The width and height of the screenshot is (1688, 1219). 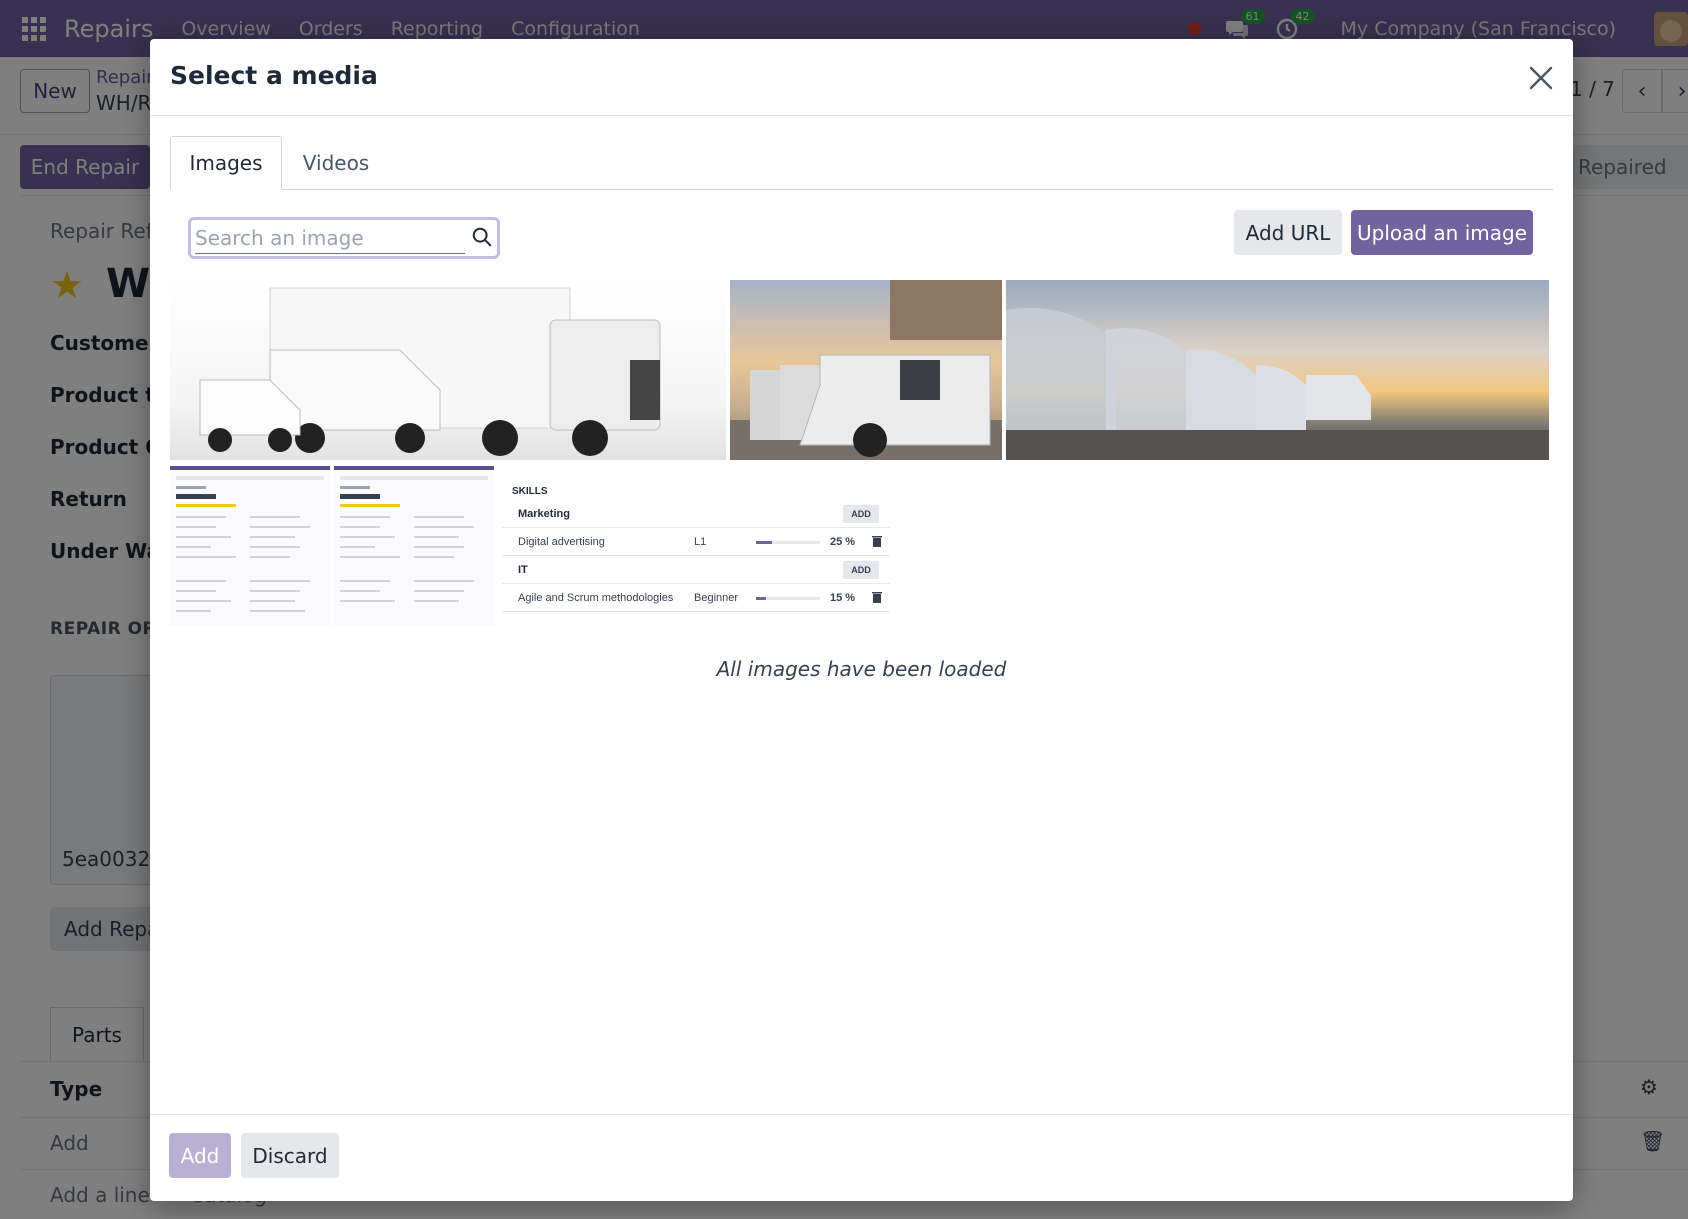 I want to click on skills-heading: SKILLS, so click(x=530, y=491).